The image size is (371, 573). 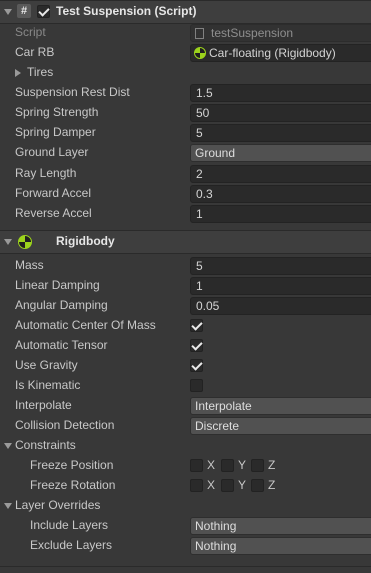 What do you see at coordinates (185, 286) in the screenshot?
I see `linear-damping-row: Linear Damping 1` at bounding box center [185, 286].